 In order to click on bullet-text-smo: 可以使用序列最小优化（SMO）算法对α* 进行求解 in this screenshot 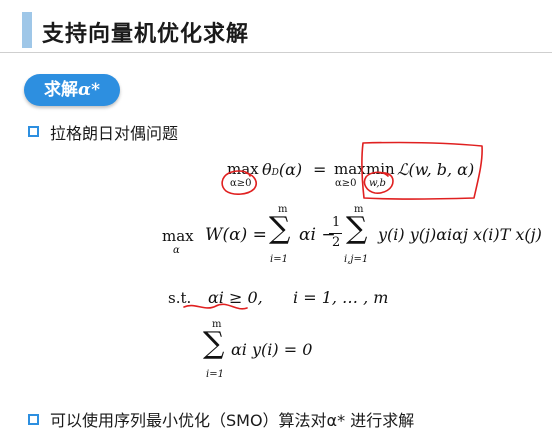, I will do `click(232, 420)`.